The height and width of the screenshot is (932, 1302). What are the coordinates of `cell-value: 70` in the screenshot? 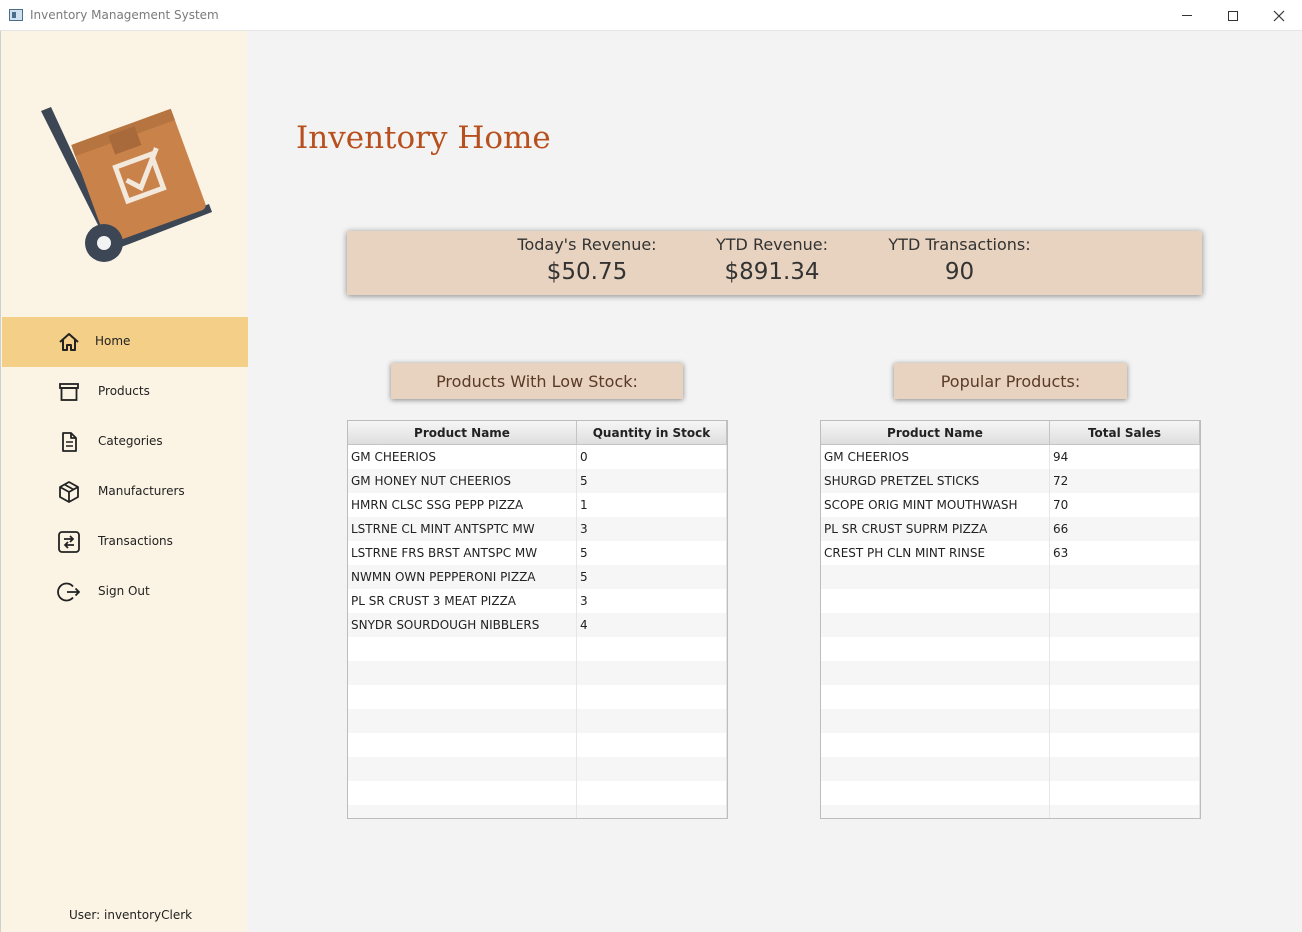 It's located at (1125, 505).